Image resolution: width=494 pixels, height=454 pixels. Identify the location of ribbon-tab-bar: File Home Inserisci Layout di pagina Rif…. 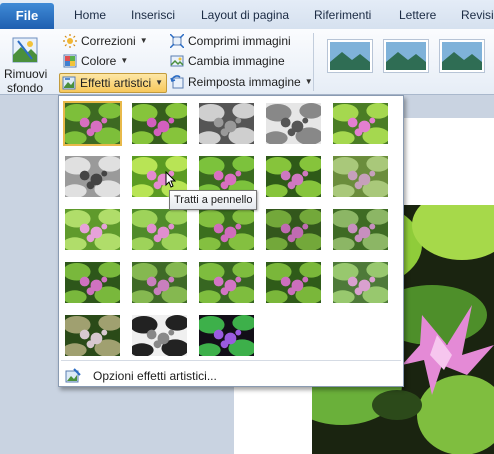
(247, 15).